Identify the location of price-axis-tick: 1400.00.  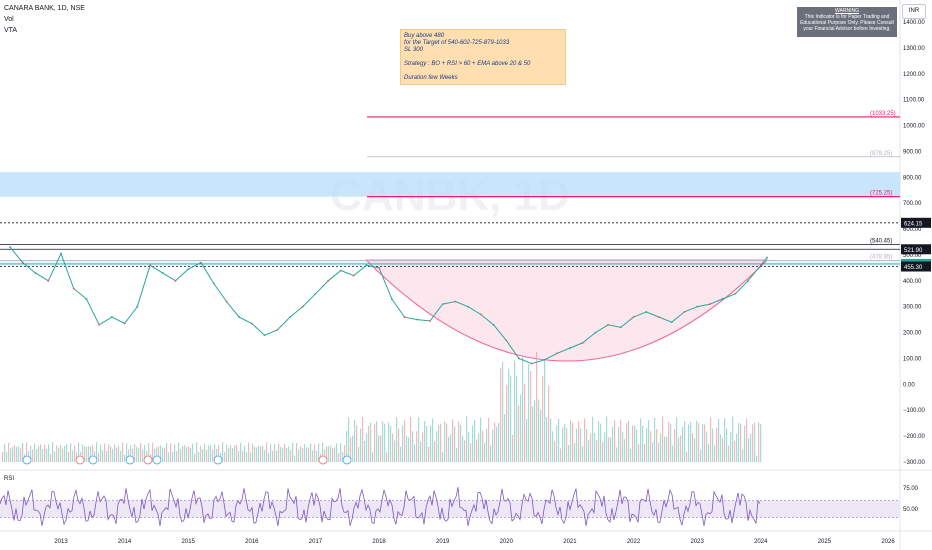
(914, 23).